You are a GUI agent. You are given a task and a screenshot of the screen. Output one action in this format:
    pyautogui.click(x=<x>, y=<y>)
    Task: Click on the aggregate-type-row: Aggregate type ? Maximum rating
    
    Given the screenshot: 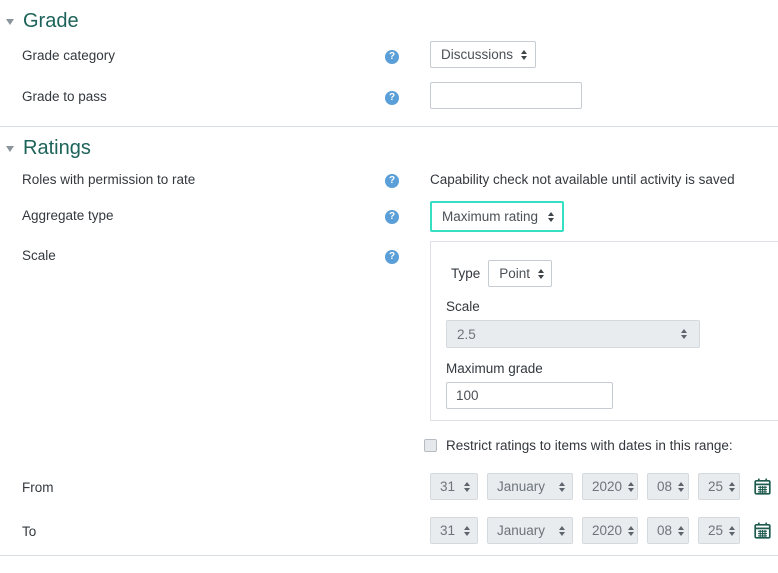 What is the action you would take?
    pyautogui.click(x=389, y=216)
    